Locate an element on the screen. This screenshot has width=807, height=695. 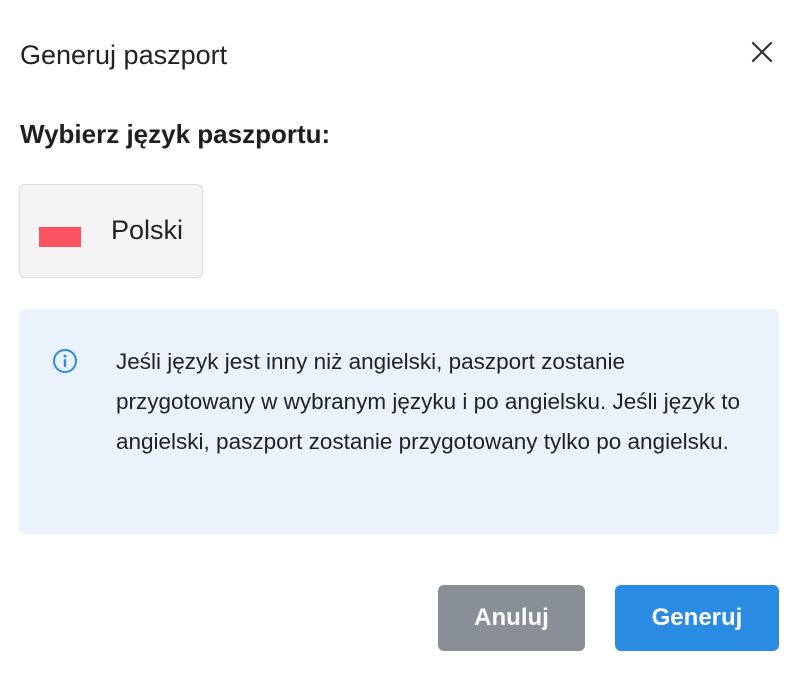
language-option-polski: Polski is located at coordinates (111, 231).